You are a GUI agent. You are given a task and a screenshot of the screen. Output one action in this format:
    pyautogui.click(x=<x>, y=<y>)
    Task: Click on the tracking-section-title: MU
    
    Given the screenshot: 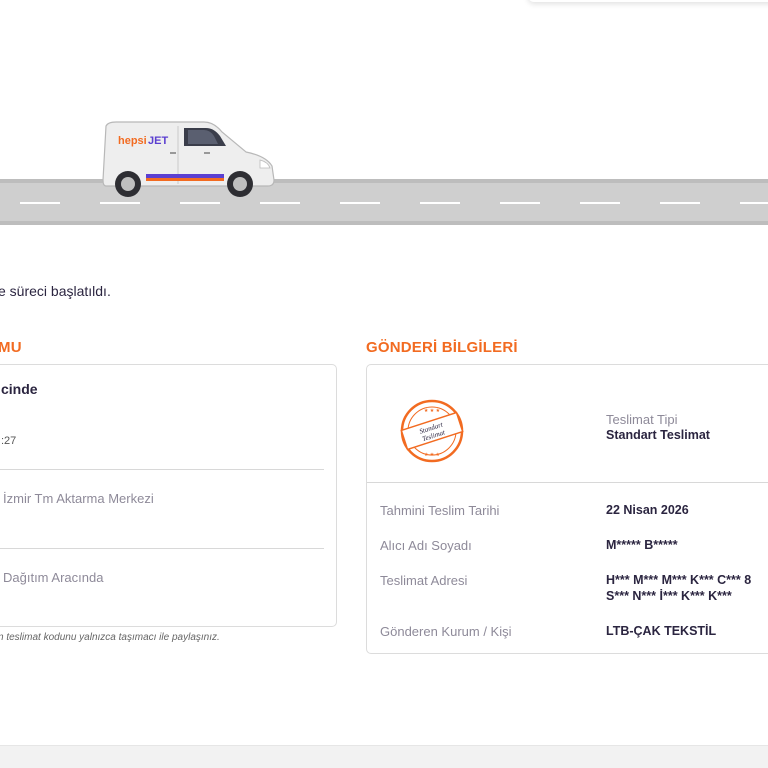 What is the action you would take?
    pyautogui.click(x=11, y=347)
    